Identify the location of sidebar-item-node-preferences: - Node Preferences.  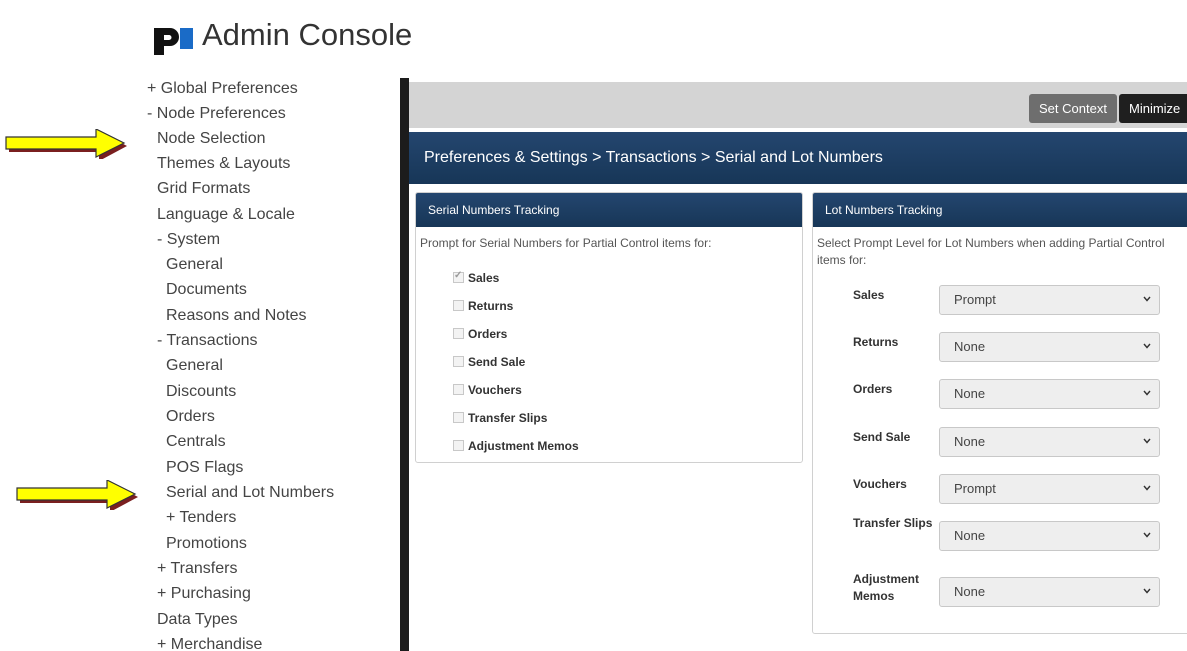
(216, 115).